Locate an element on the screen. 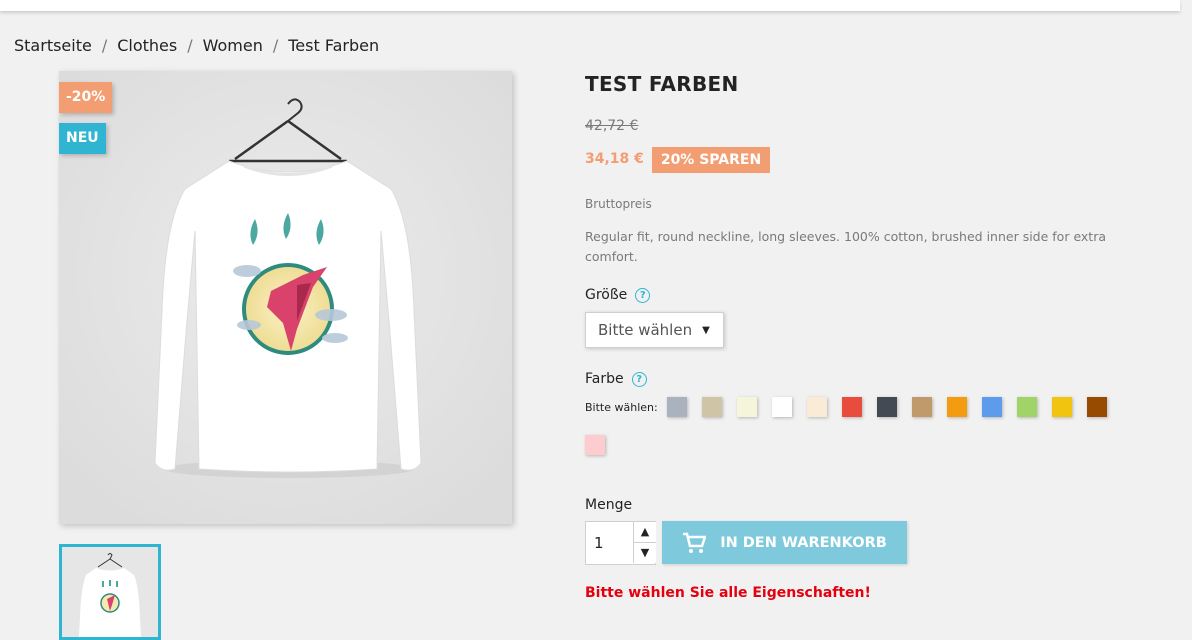 The image size is (1192, 640). caret-down-icon: ▼ is located at coordinates (706, 330).